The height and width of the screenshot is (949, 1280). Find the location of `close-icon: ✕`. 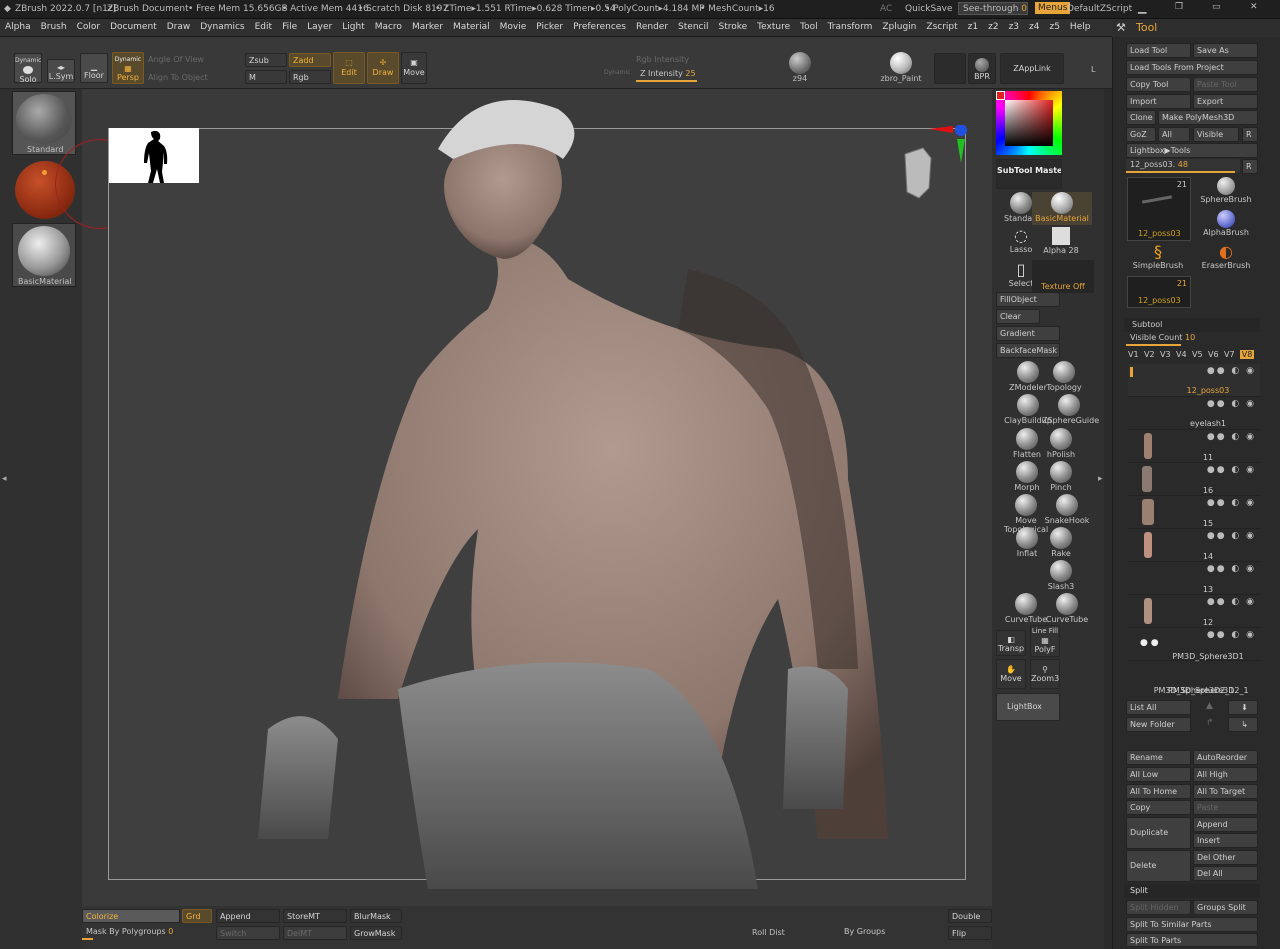

close-icon: ✕ is located at coordinates (1254, 7).